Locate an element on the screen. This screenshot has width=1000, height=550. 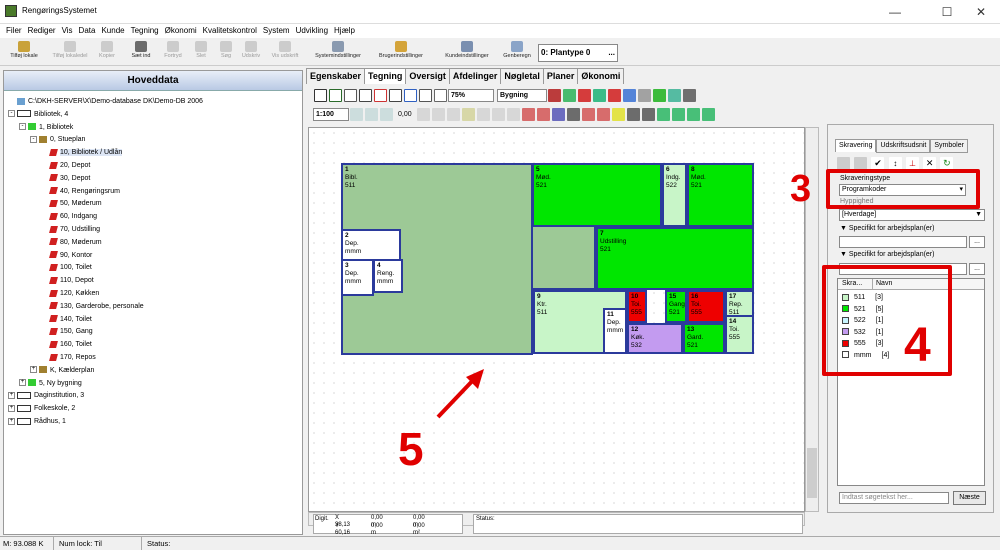
tree-node: 10, Bibliotek / Udlån is located at coordinates (153, 153).